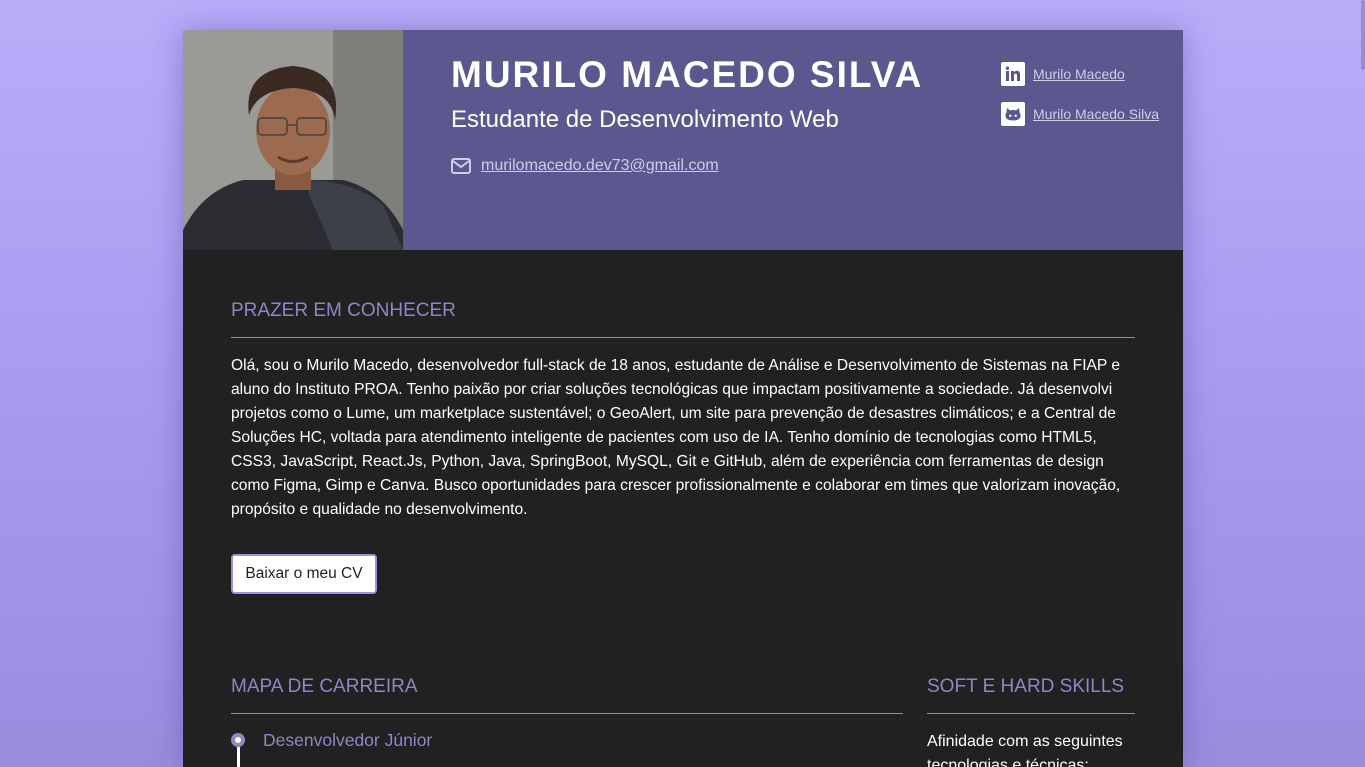 Image resolution: width=1365 pixels, height=767 pixels. What do you see at coordinates (304, 574) in the screenshot?
I see `download-cv-button: Baixar o meu CV` at bounding box center [304, 574].